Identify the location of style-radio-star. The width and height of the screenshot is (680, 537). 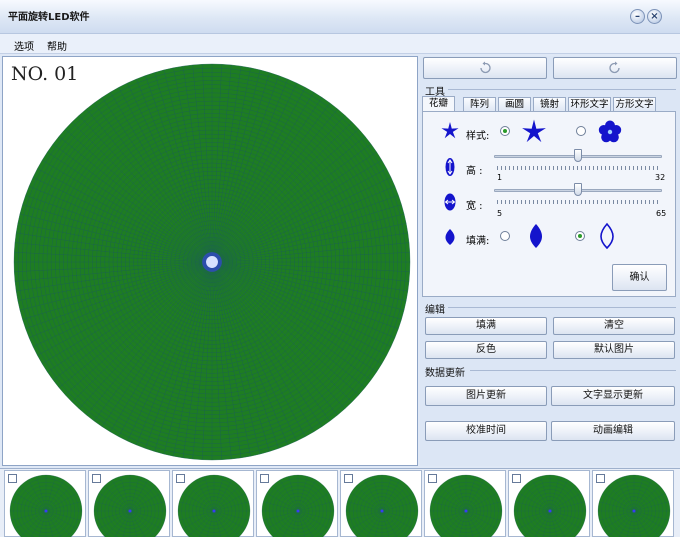
(505, 131).